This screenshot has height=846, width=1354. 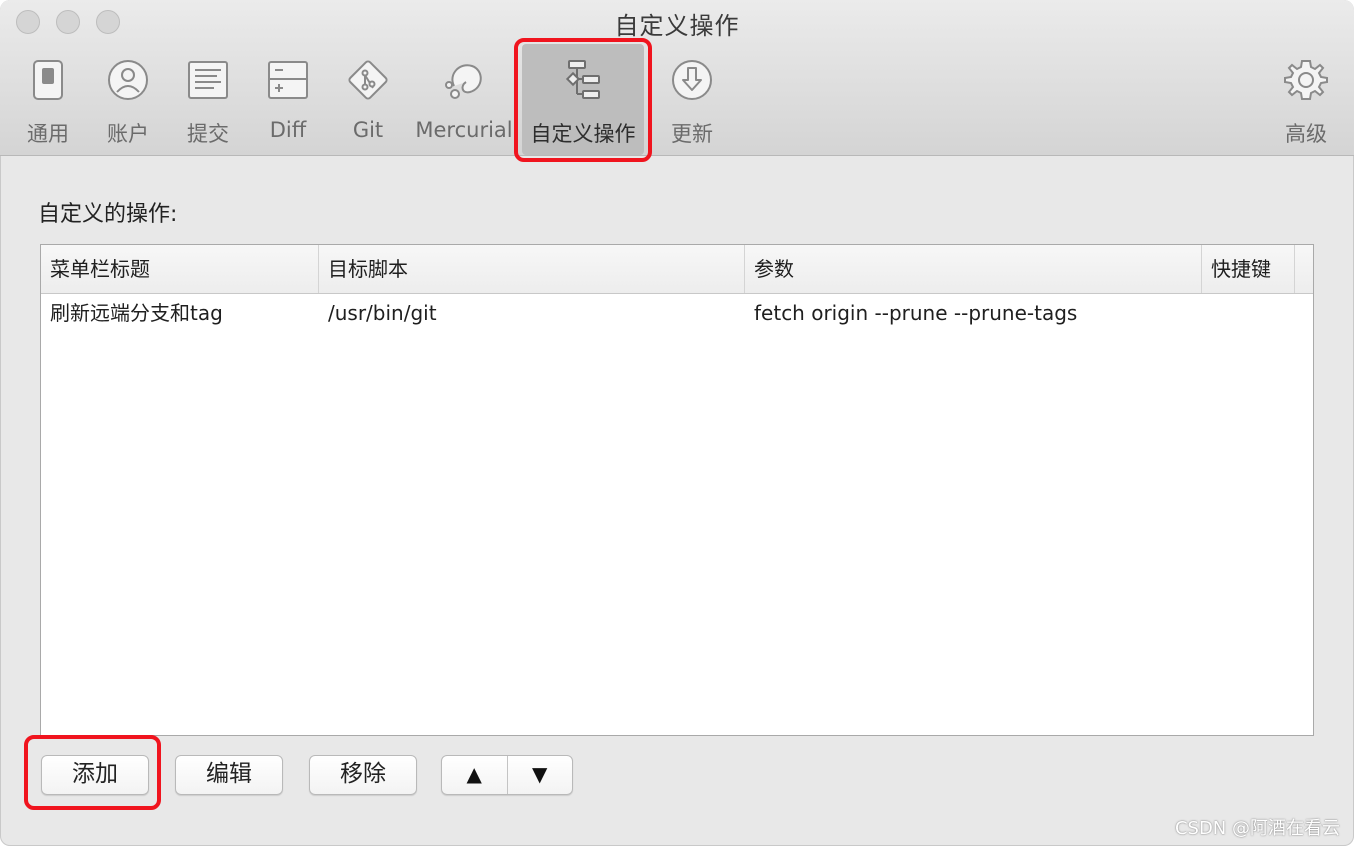 I want to click on mercurial-icon, so click(x=464, y=80).